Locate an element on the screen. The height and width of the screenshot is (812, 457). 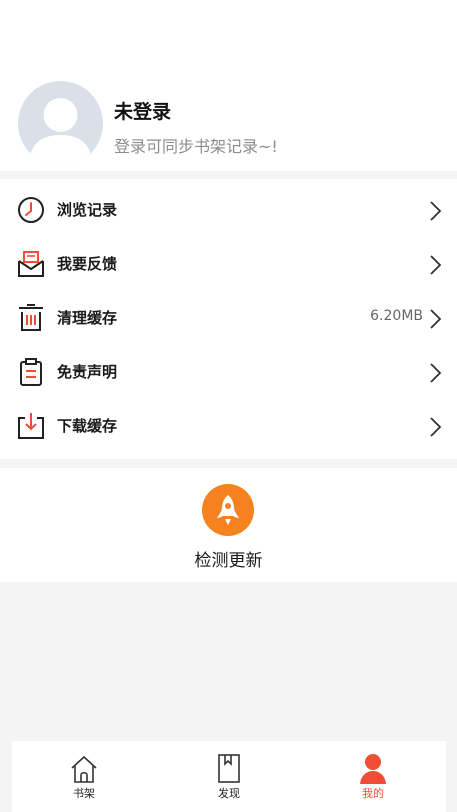
rocket-icon is located at coordinates (228, 510).